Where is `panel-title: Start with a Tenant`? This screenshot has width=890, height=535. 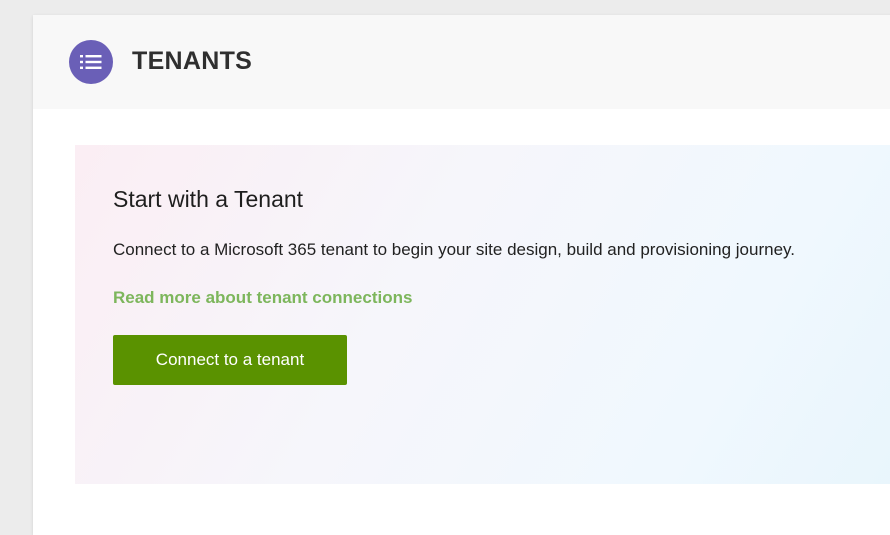
panel-title: Start with a Tenant is located at coordinates (208, 199).